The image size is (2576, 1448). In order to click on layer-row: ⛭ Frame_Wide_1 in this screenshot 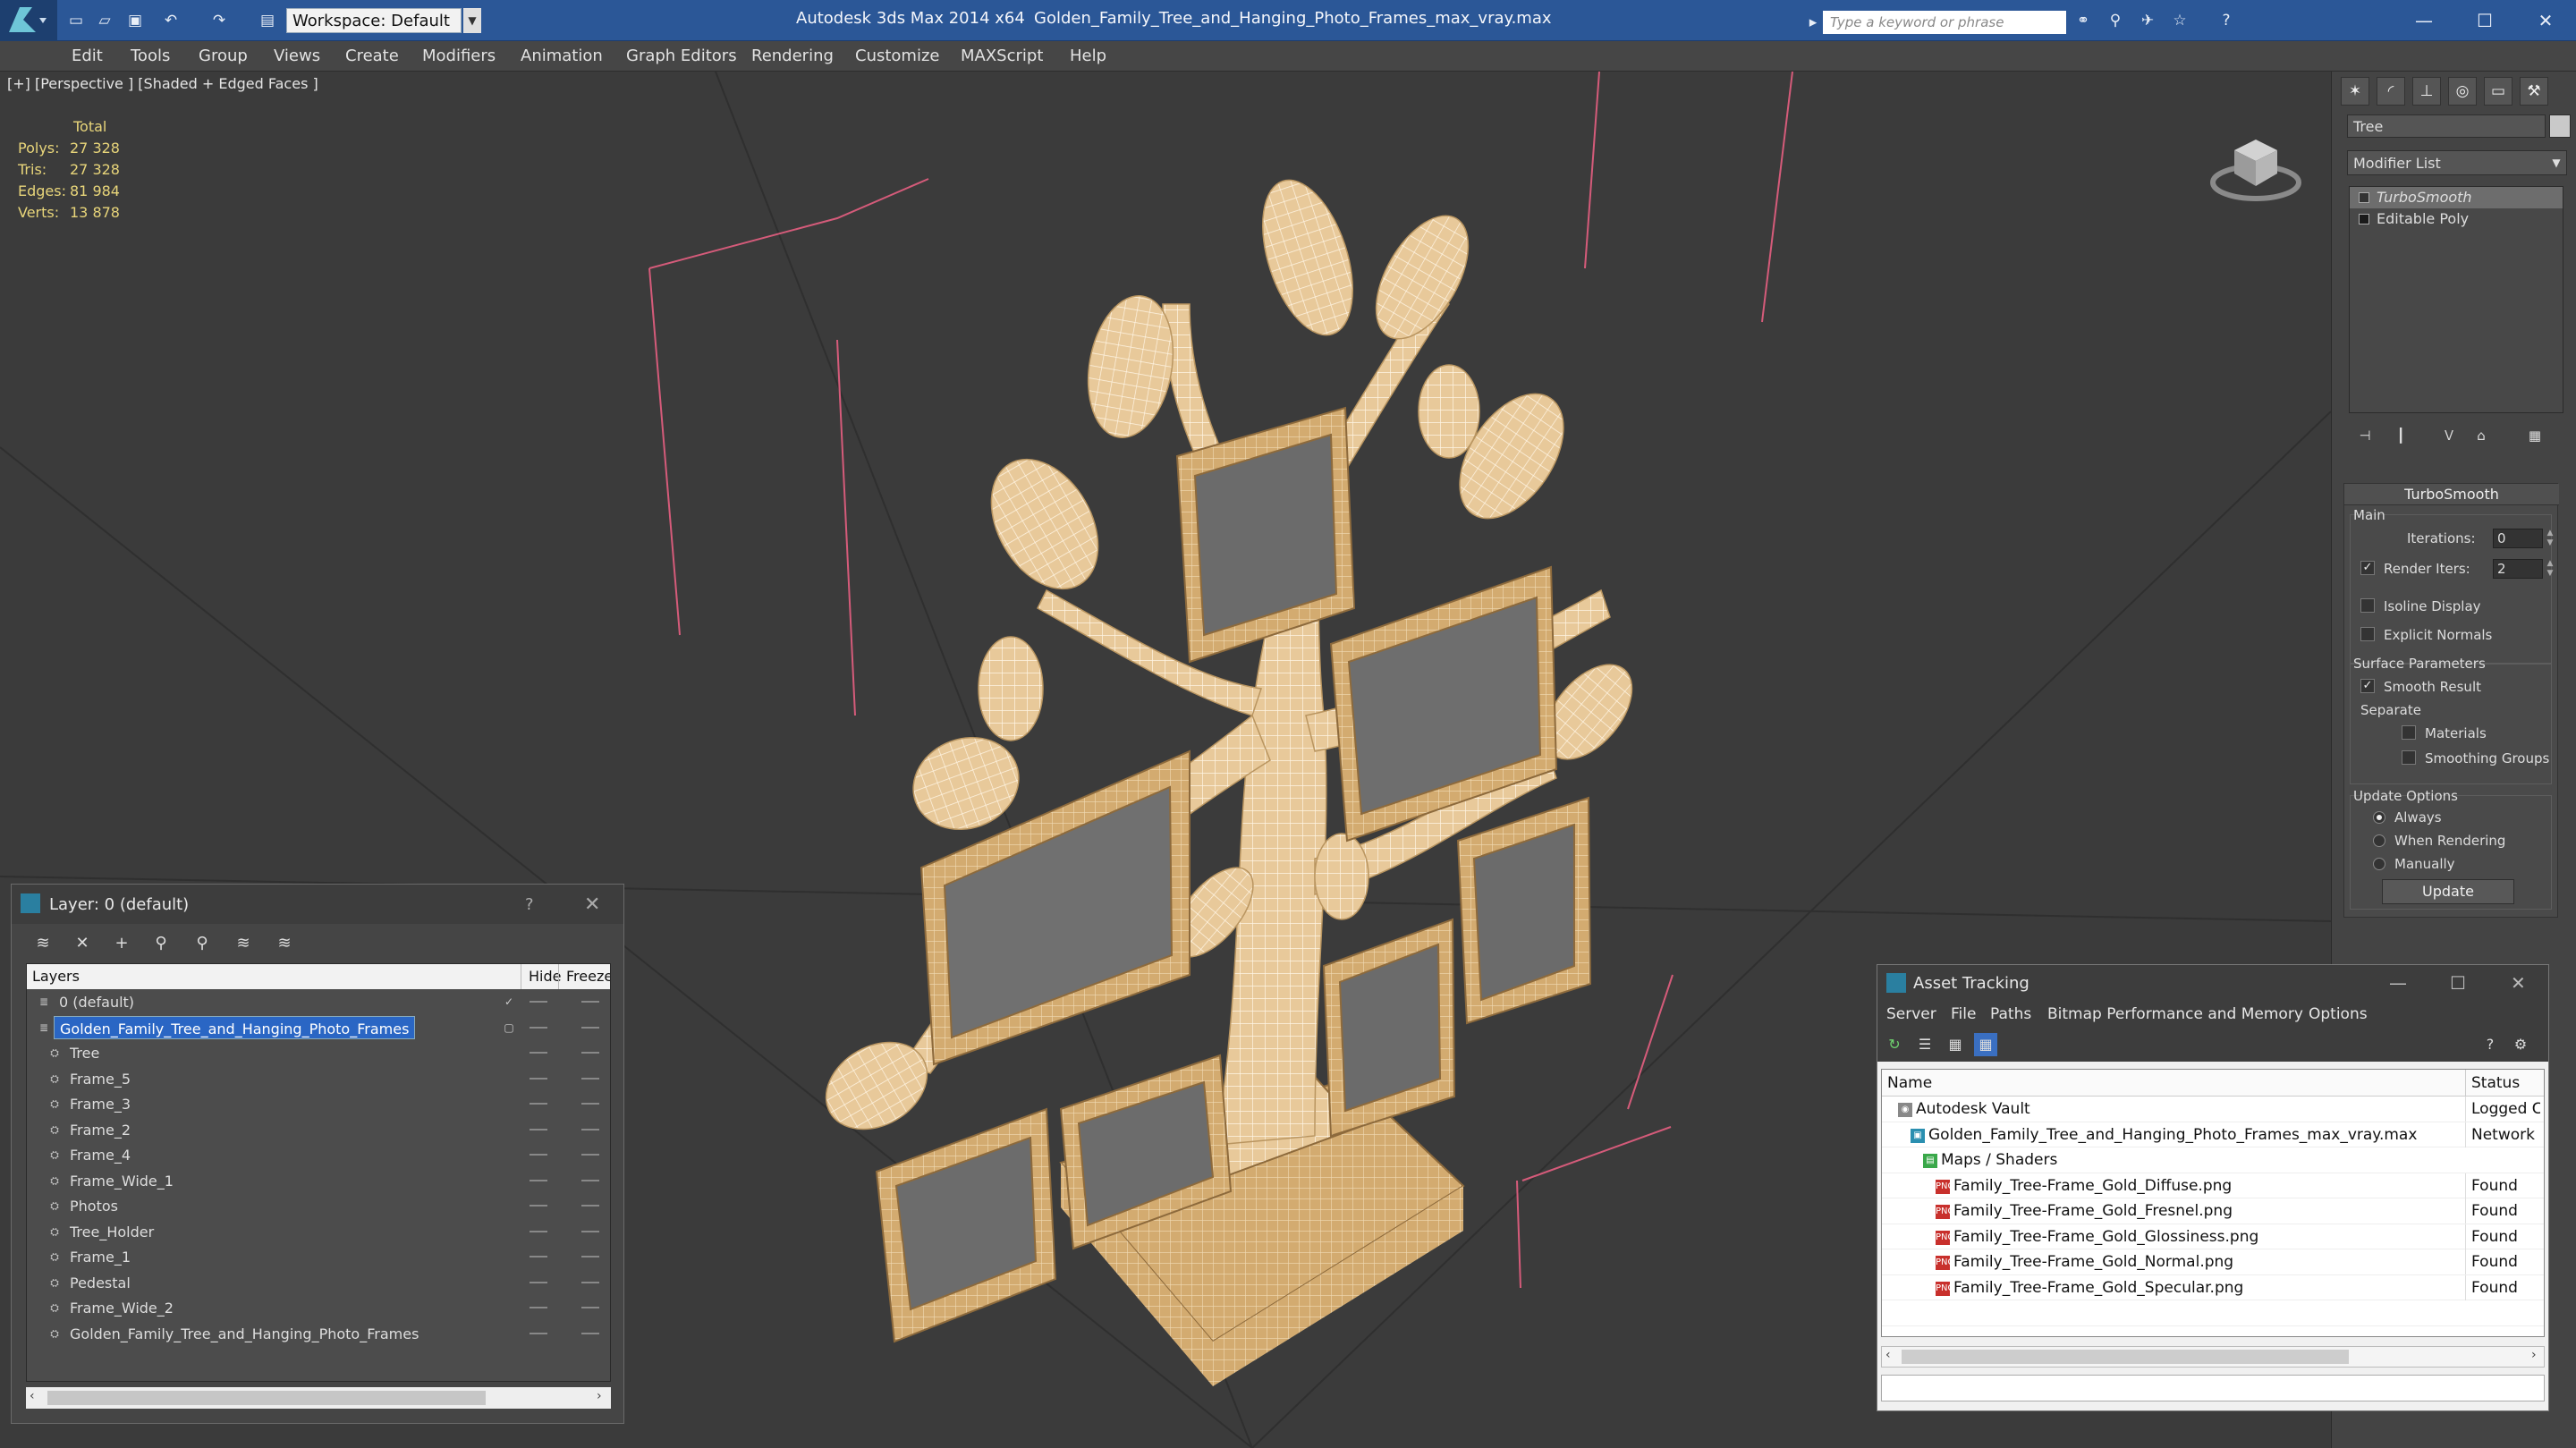, I will do `click(318, 1181)`.